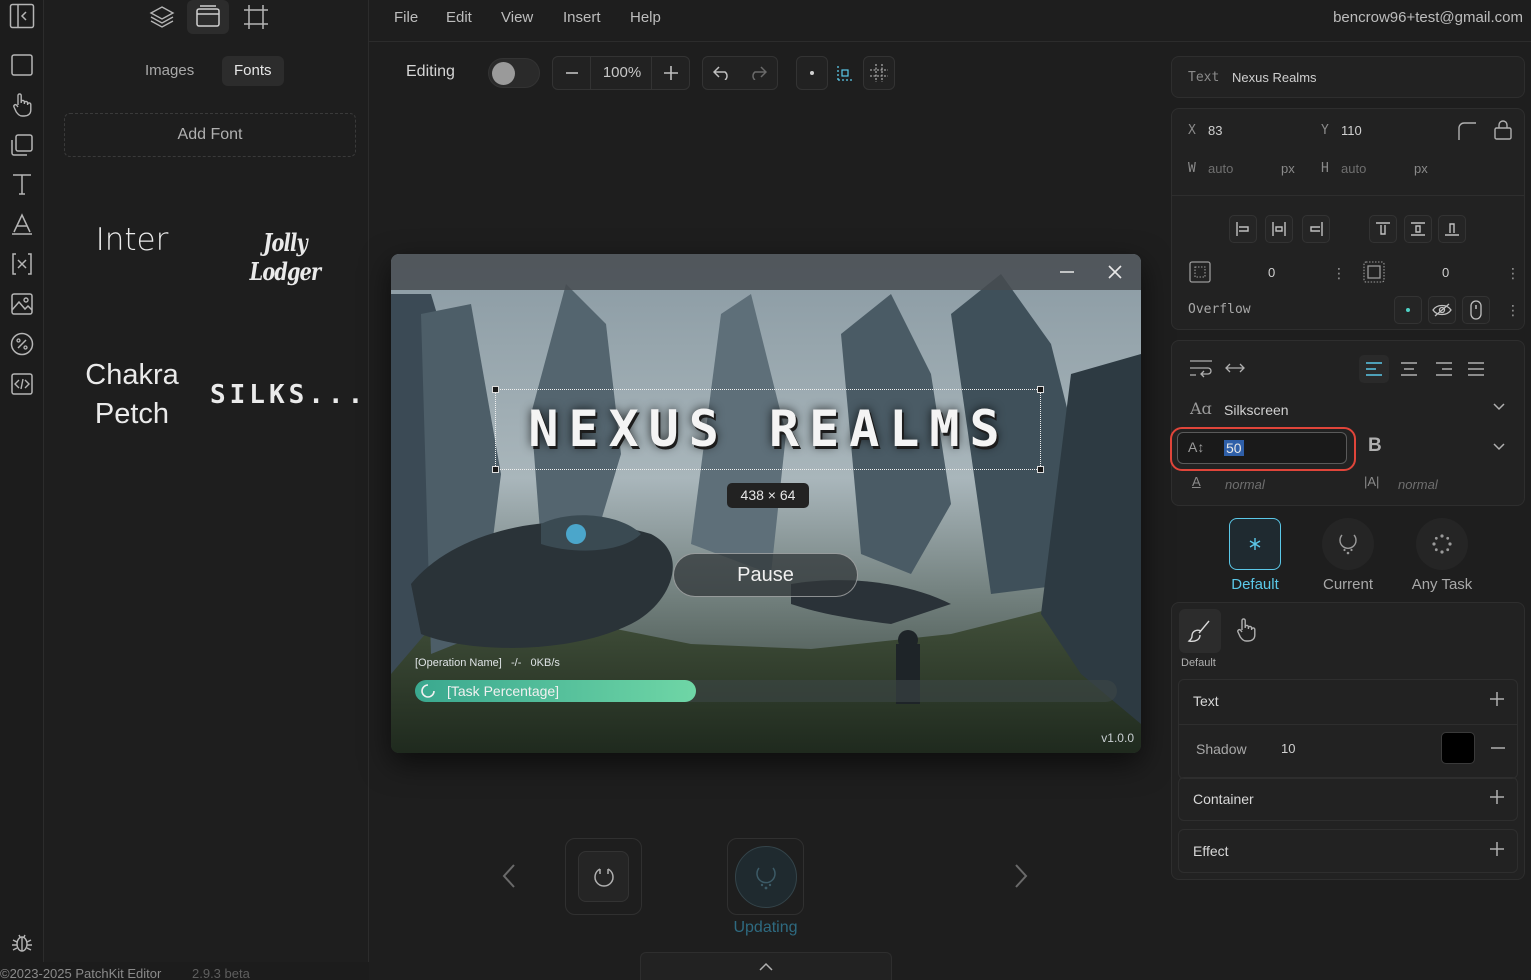  Describe the element at coordinates (1408, 310) in the screenshot. I see `overflow-visible-button` at that location.